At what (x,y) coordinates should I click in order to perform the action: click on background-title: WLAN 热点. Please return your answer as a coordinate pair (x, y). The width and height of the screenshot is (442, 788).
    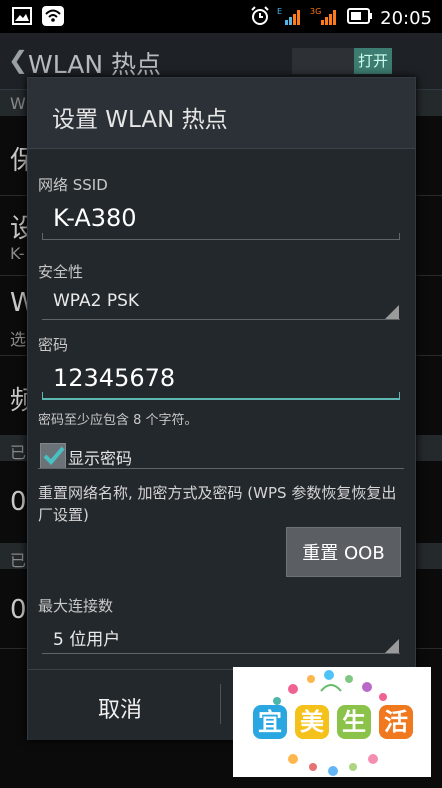
    Looking at the image, I should click on (94, 64).